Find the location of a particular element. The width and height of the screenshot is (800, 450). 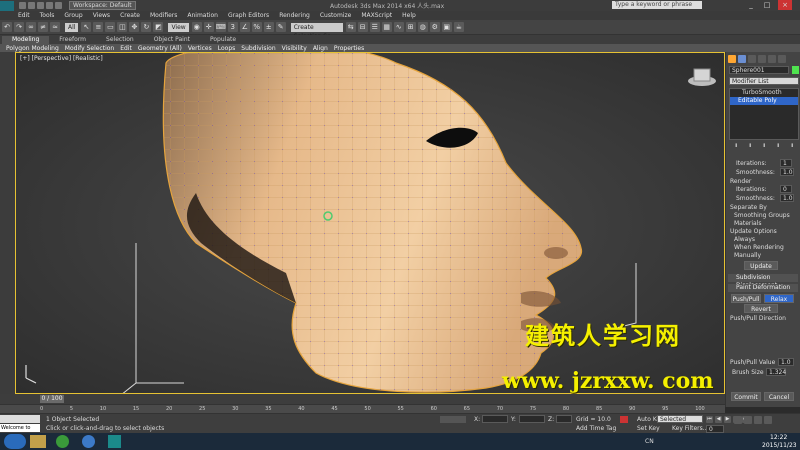

ribbon-properties: Properties is located at coordinates (349, 48).